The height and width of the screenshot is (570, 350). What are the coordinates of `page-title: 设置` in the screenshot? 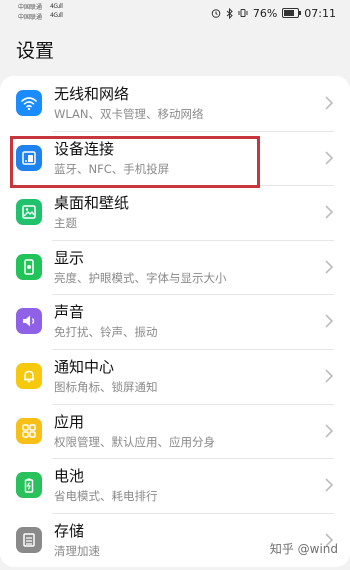 It's located at (35, 51).